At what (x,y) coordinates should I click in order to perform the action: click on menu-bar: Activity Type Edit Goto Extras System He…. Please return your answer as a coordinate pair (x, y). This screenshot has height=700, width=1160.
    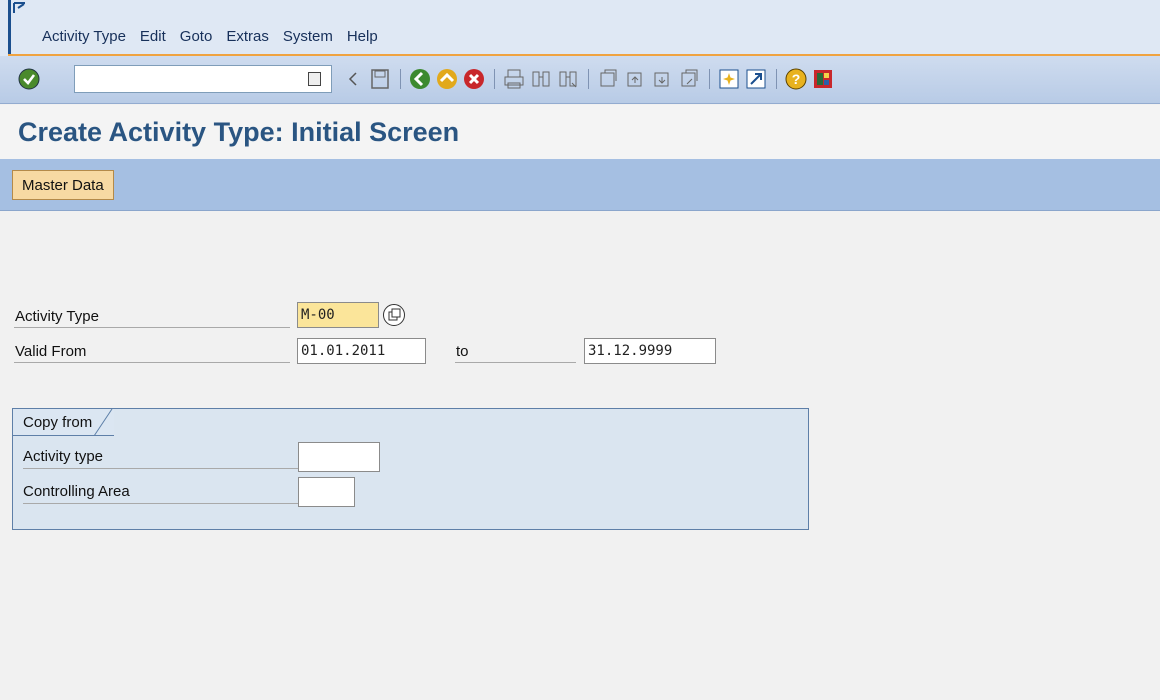
    Looking at the image, I should click on (580, 28).